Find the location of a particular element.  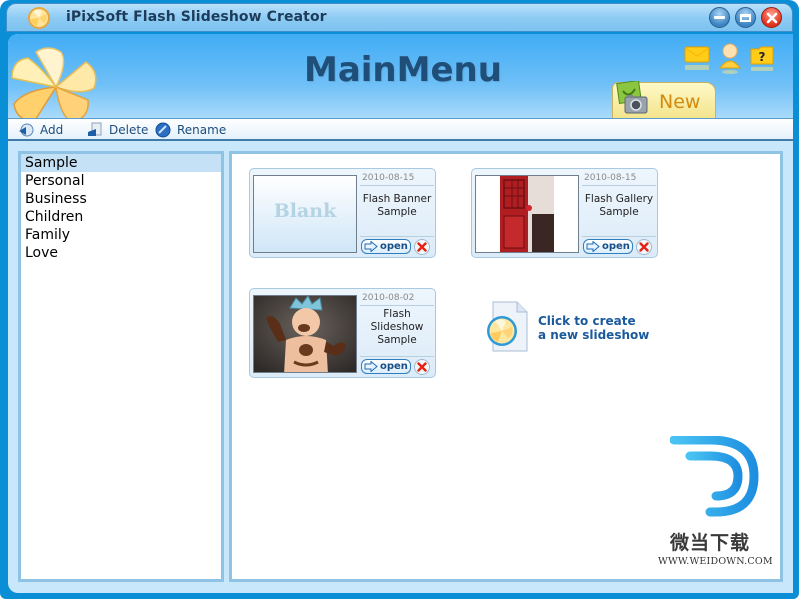

template-info: 2010-08-02 Flash Slideshow Sample open is located at coordinates (397, 334).